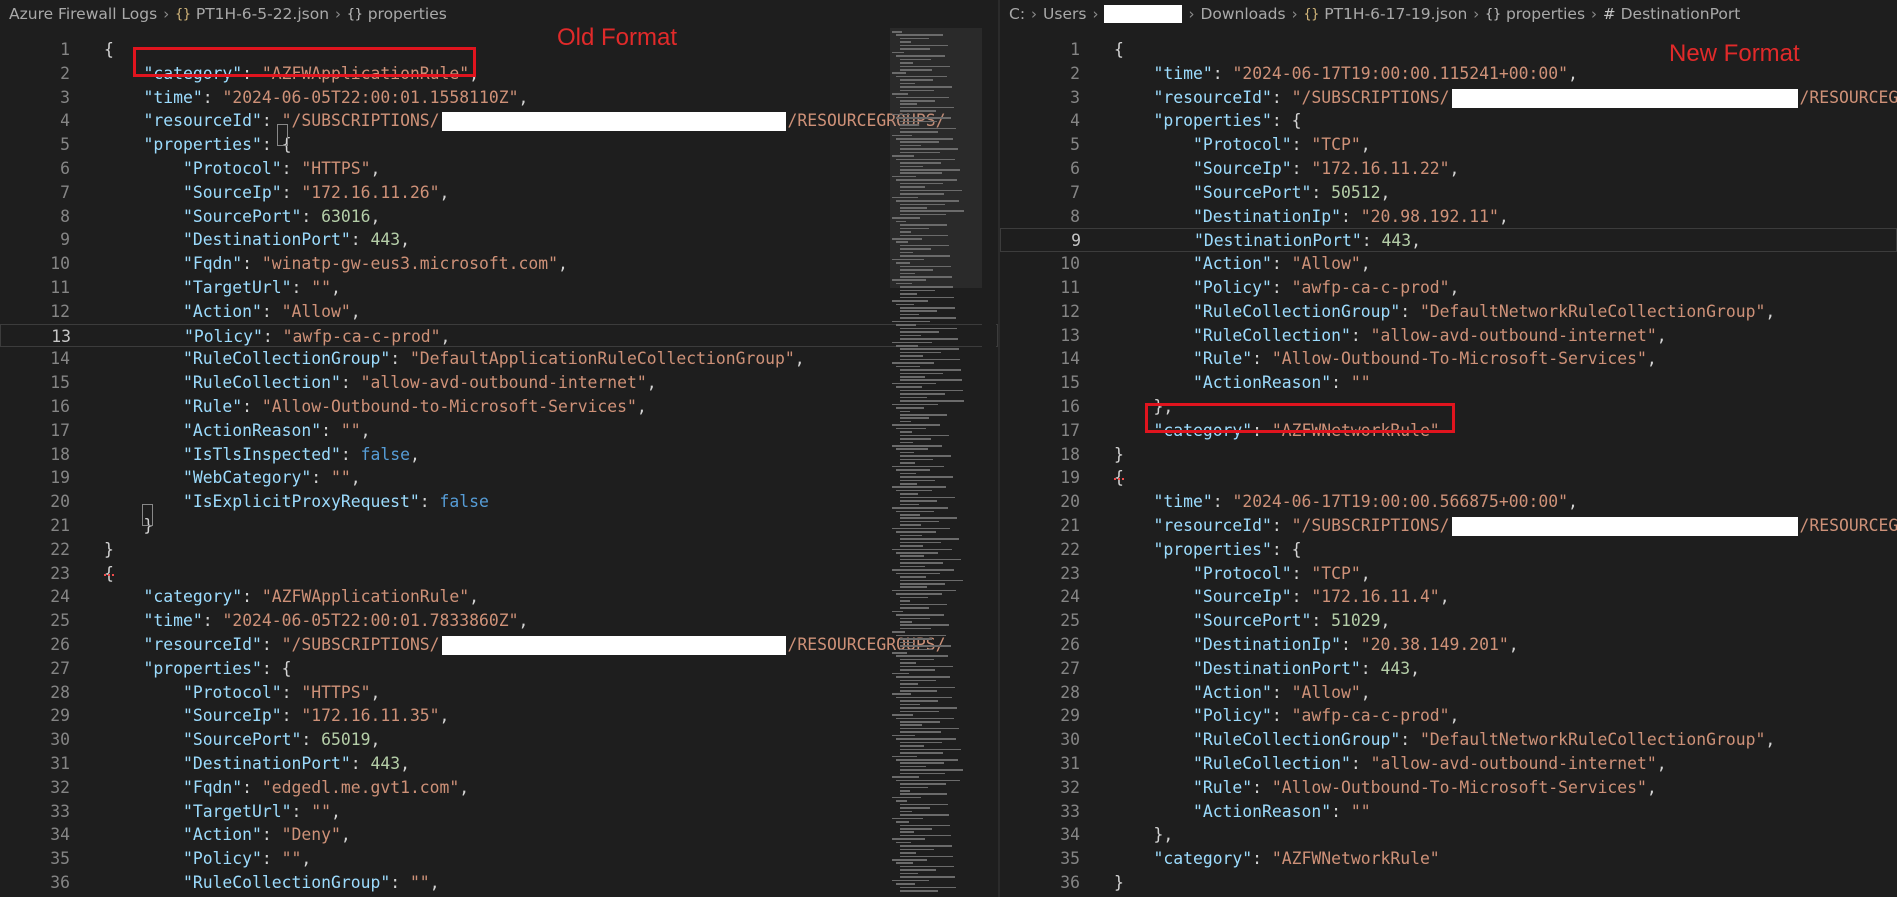  What do you see at coordinates (1040, 788) in the screenshot?
I see `line-number: 32` at bounding box center [1040, 788].